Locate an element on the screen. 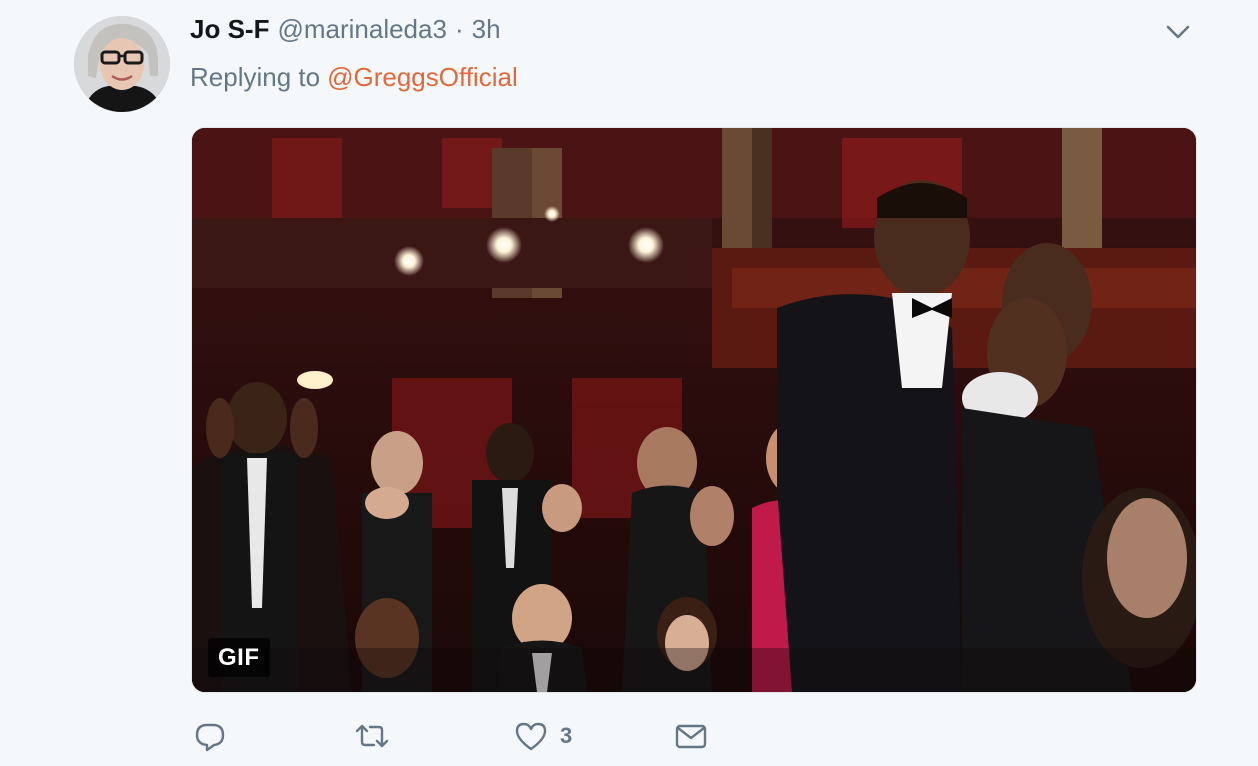  direct-message-button is located at coordinates (691, 736).